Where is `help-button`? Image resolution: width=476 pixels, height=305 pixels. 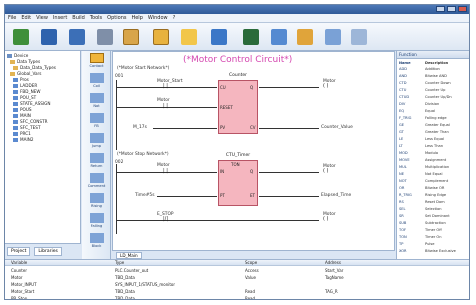 help-button is located at coordinates (359, 37).